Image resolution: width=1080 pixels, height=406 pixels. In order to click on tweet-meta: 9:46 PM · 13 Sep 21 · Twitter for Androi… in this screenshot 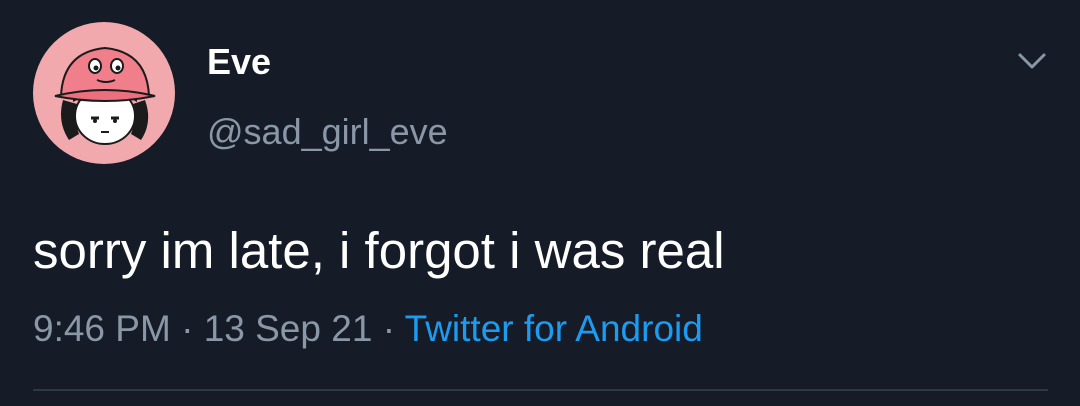, I will do `click(368, 329)`.